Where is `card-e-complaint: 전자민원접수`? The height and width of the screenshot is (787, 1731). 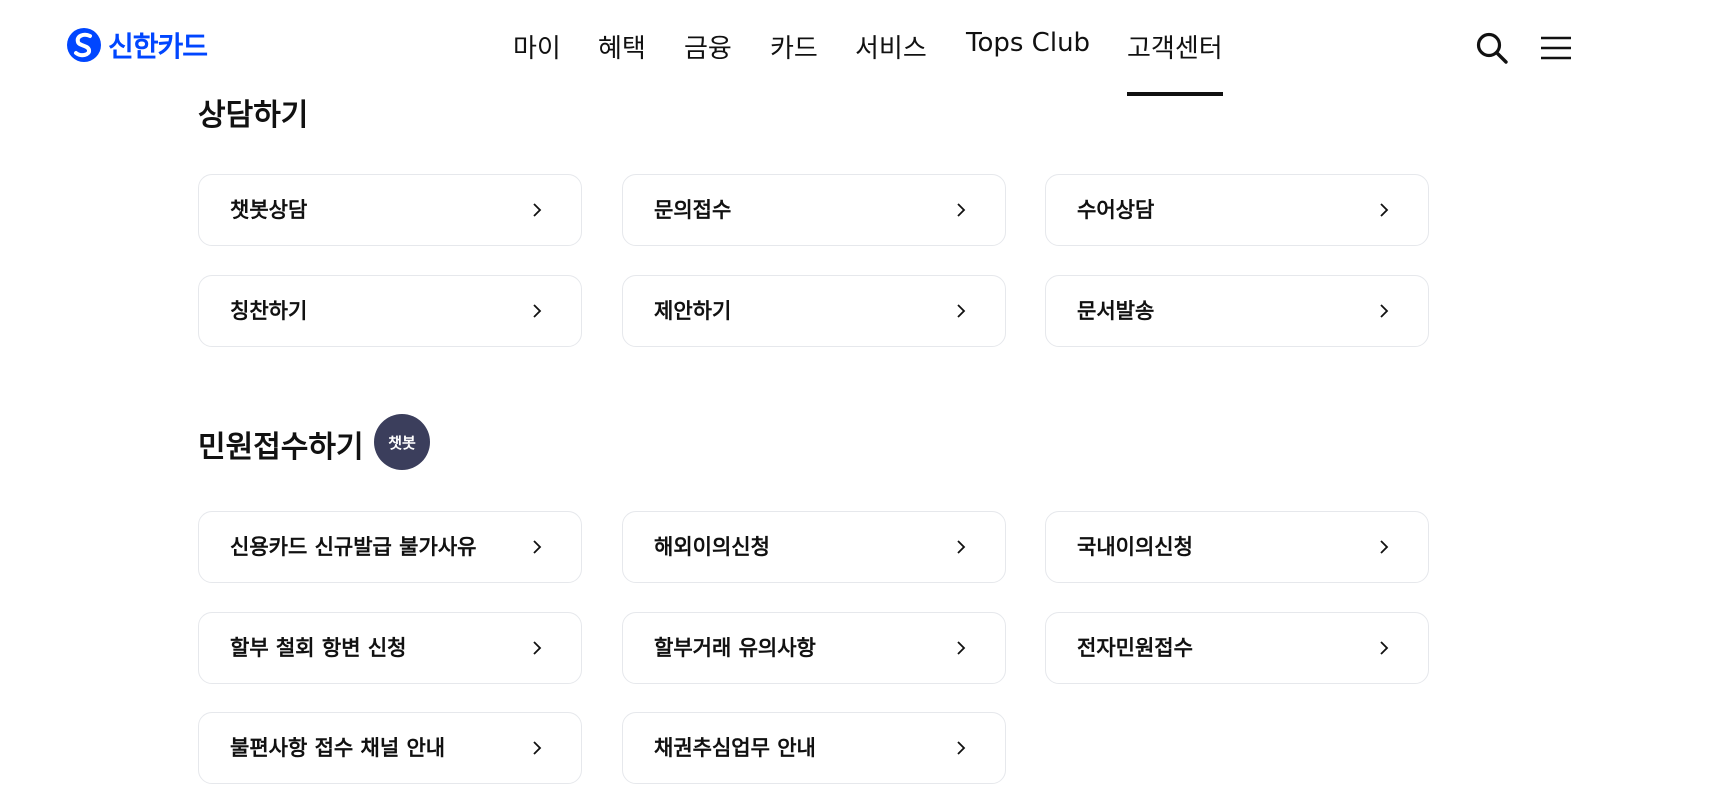
card-e-complaint: 전자민원접수 is located at coordinates (1237, 648).